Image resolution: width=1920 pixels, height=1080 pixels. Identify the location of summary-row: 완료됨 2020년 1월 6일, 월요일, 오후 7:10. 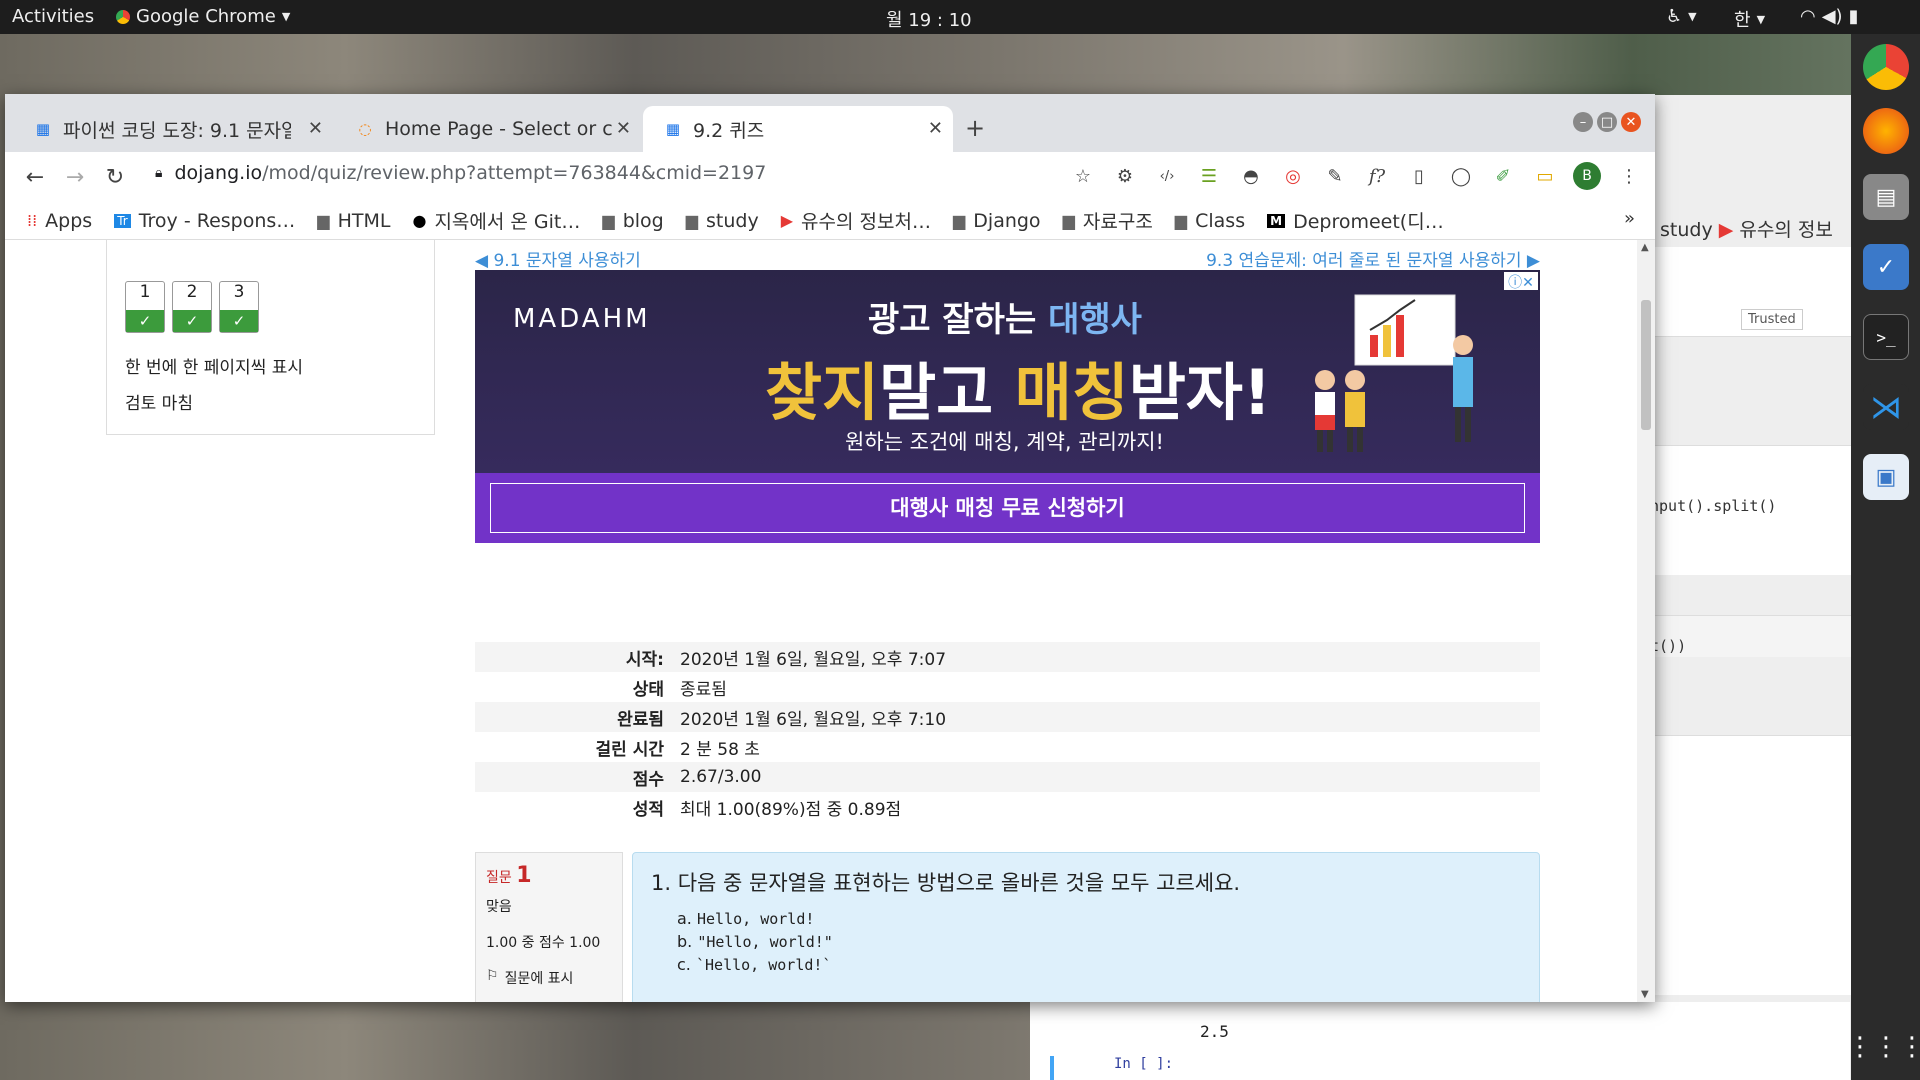
(1007, 717).